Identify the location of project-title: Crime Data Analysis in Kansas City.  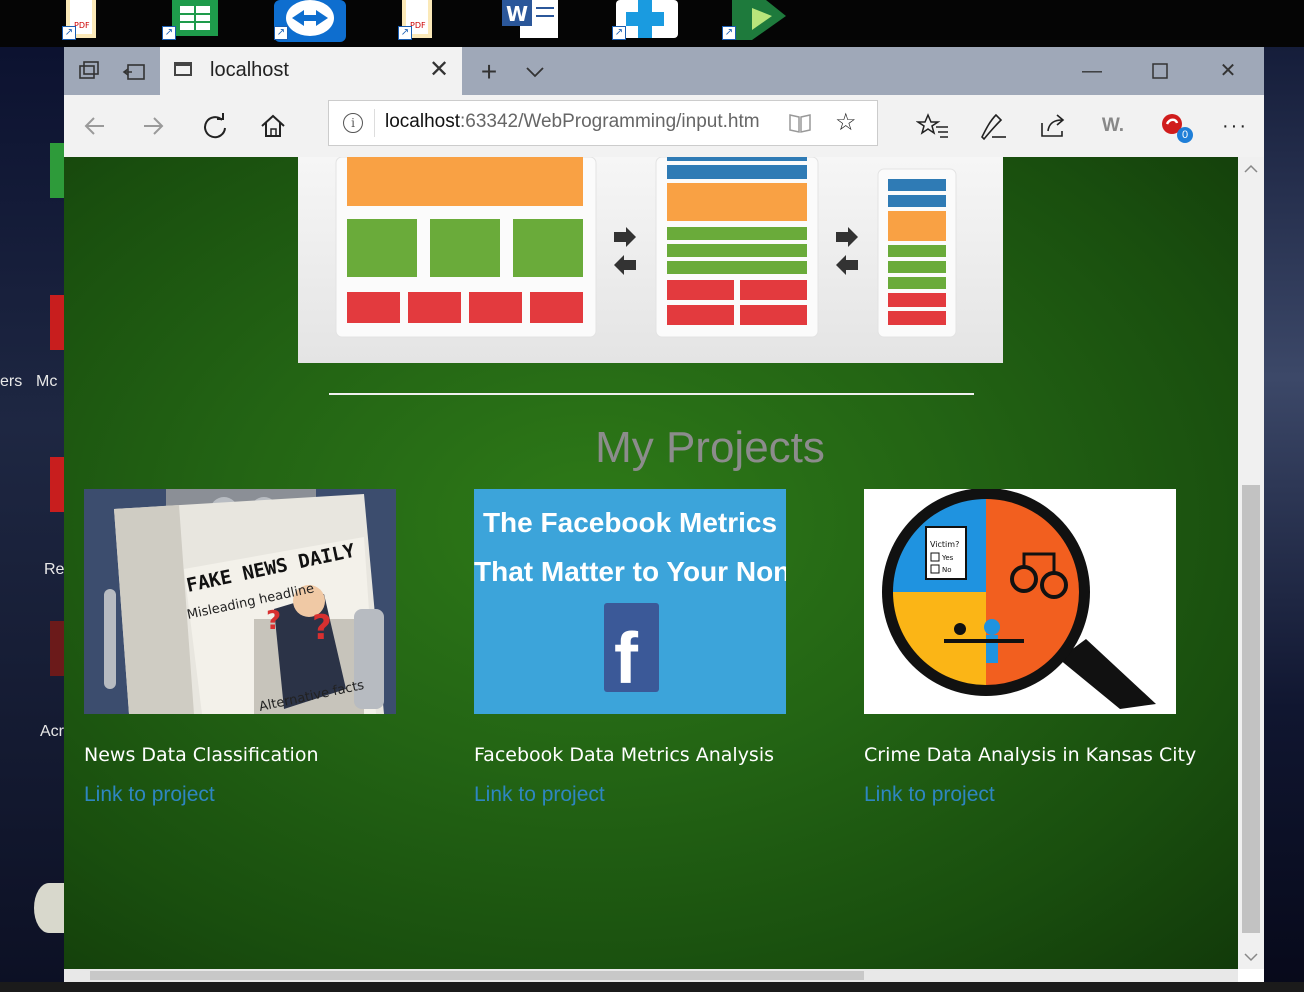
(1030, 755).